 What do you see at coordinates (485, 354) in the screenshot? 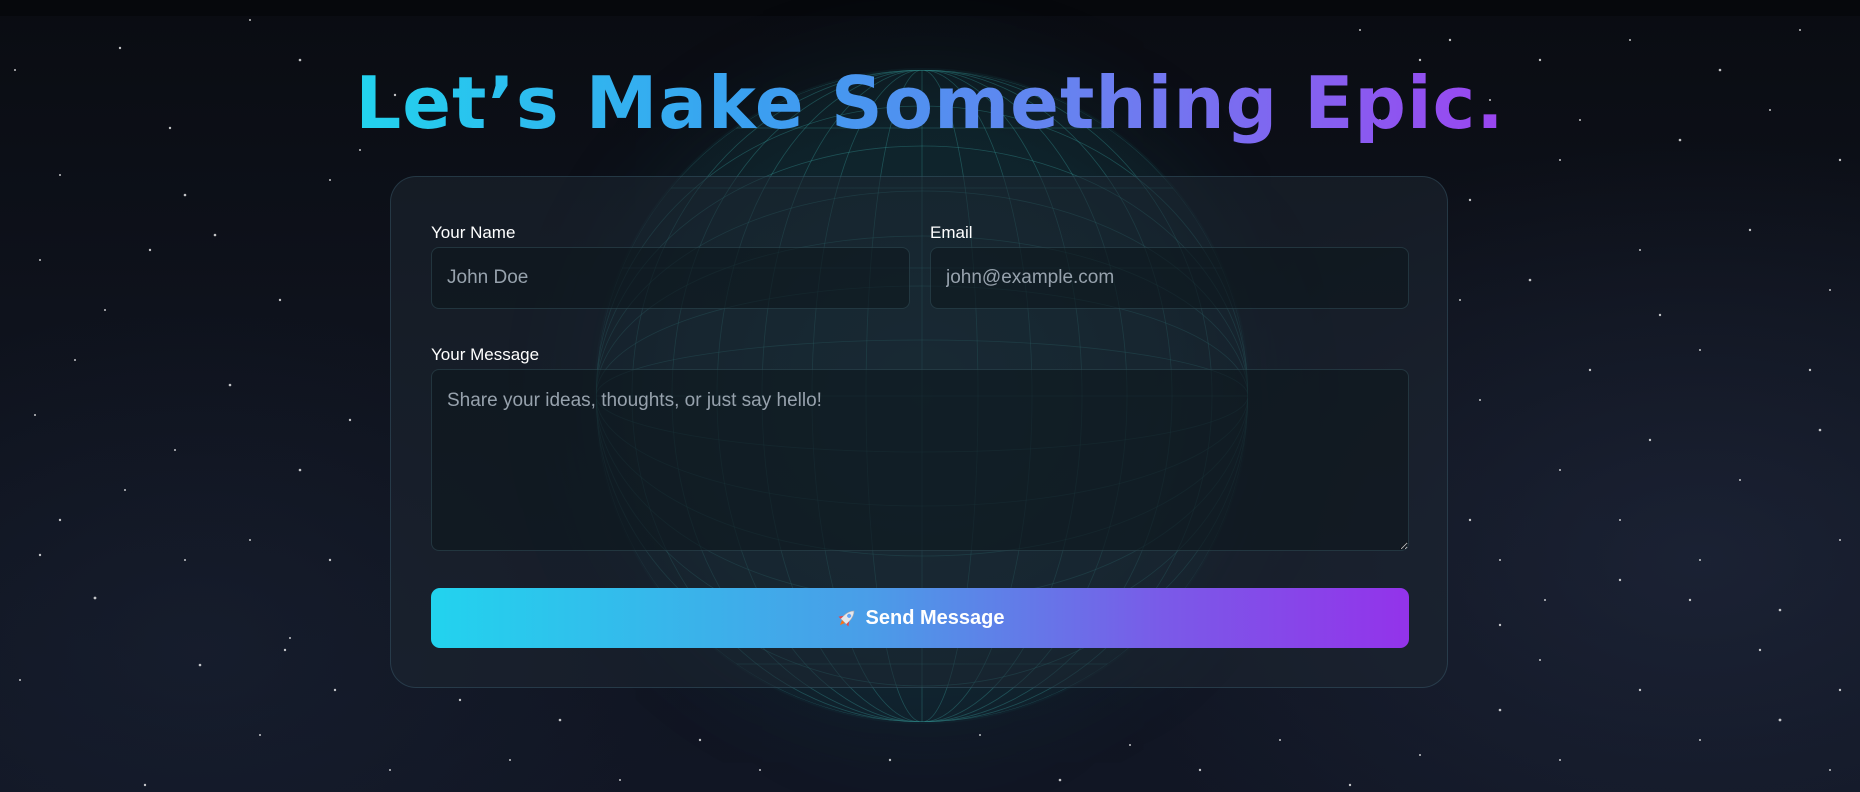
I see `message-label: Your Message` at bounding box center [485, 354].